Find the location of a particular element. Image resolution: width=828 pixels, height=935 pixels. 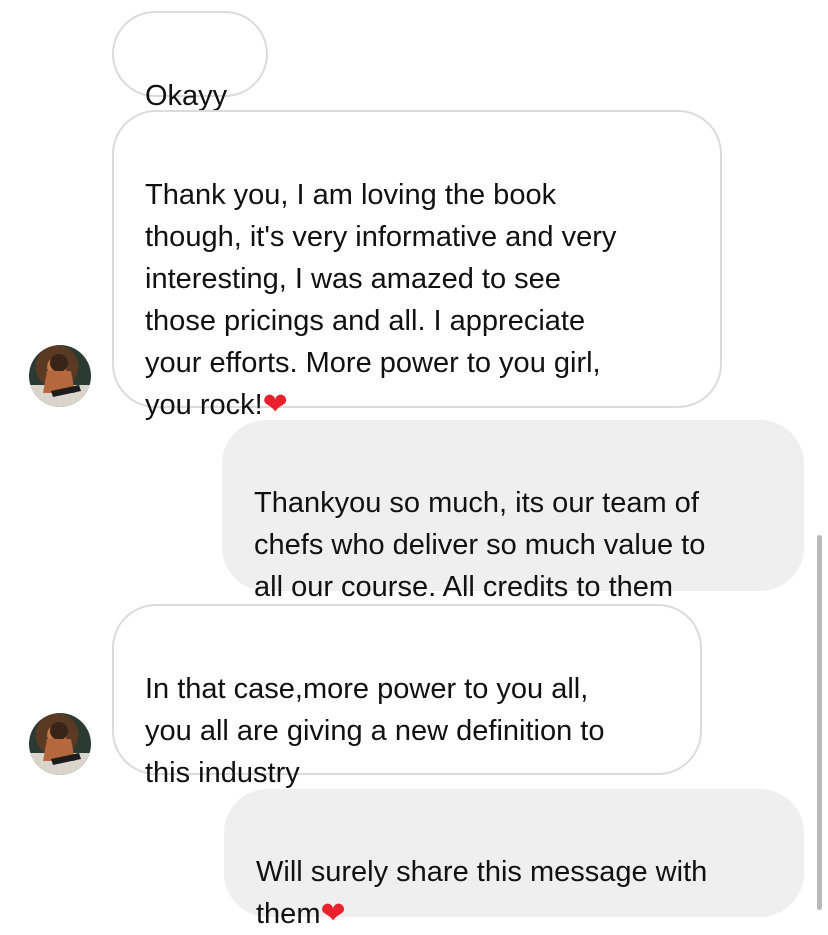

heart-emoji-icon: ❤ is located at coordinates (275, 404).